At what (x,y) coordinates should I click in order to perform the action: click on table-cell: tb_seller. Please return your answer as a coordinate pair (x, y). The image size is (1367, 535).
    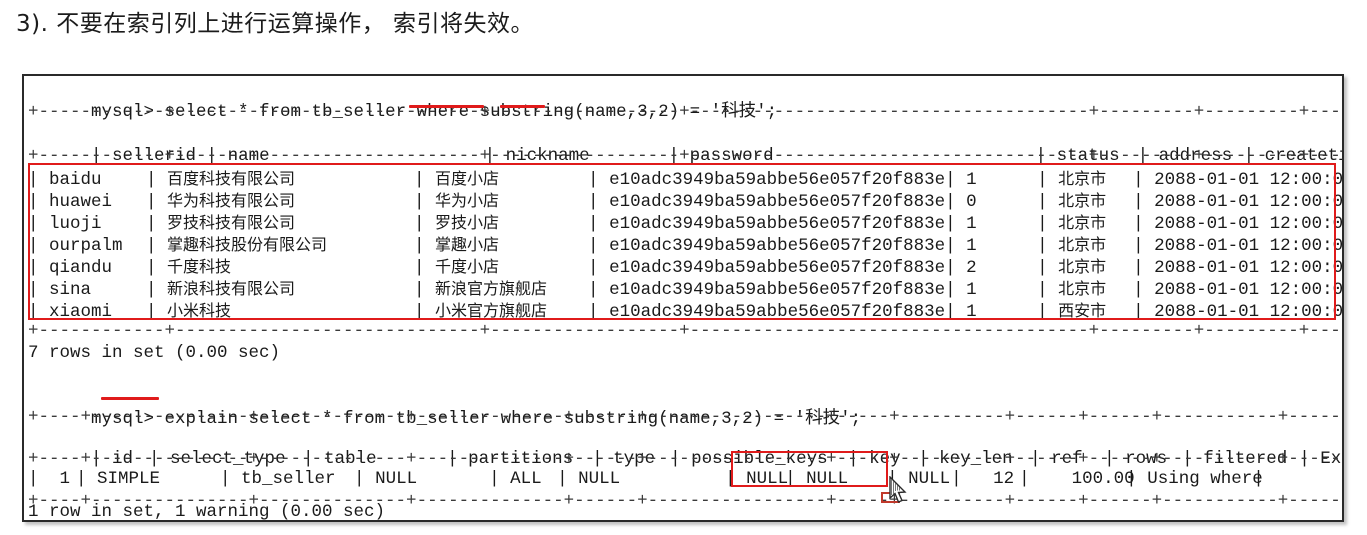
    Looking at the image, I should click on (288, 479).